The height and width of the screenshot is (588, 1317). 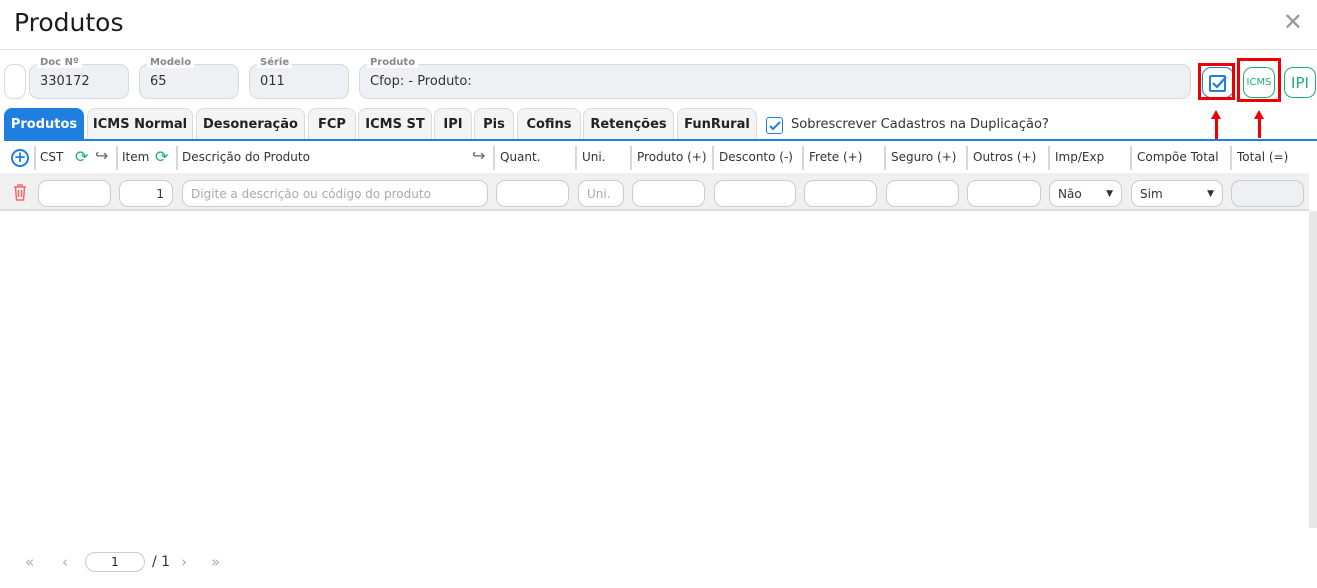 What do you see at coordinates (1177, 193) in the screenshot?
I see `compoe-total-select: Sim ▼` at bounding box center [1177, 193].